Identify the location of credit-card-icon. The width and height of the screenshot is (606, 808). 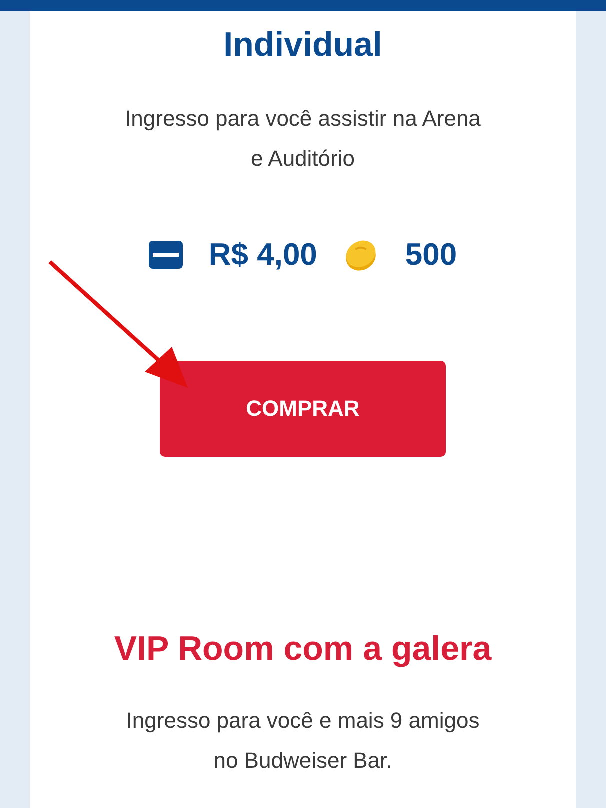
(165, 255).